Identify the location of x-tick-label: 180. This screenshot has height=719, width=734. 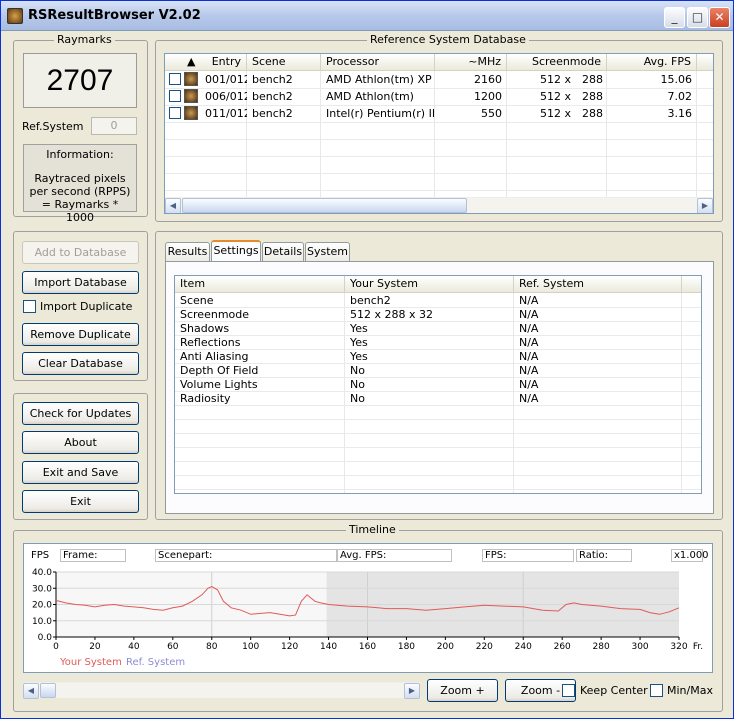
(406, 647).